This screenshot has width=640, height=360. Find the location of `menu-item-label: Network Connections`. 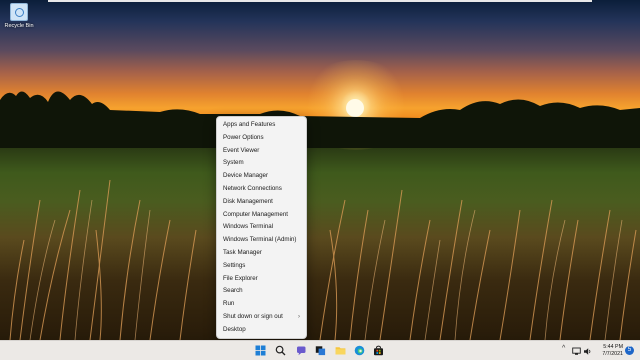

menu-item-label: Network Connections is located at coordinates (252, 188).